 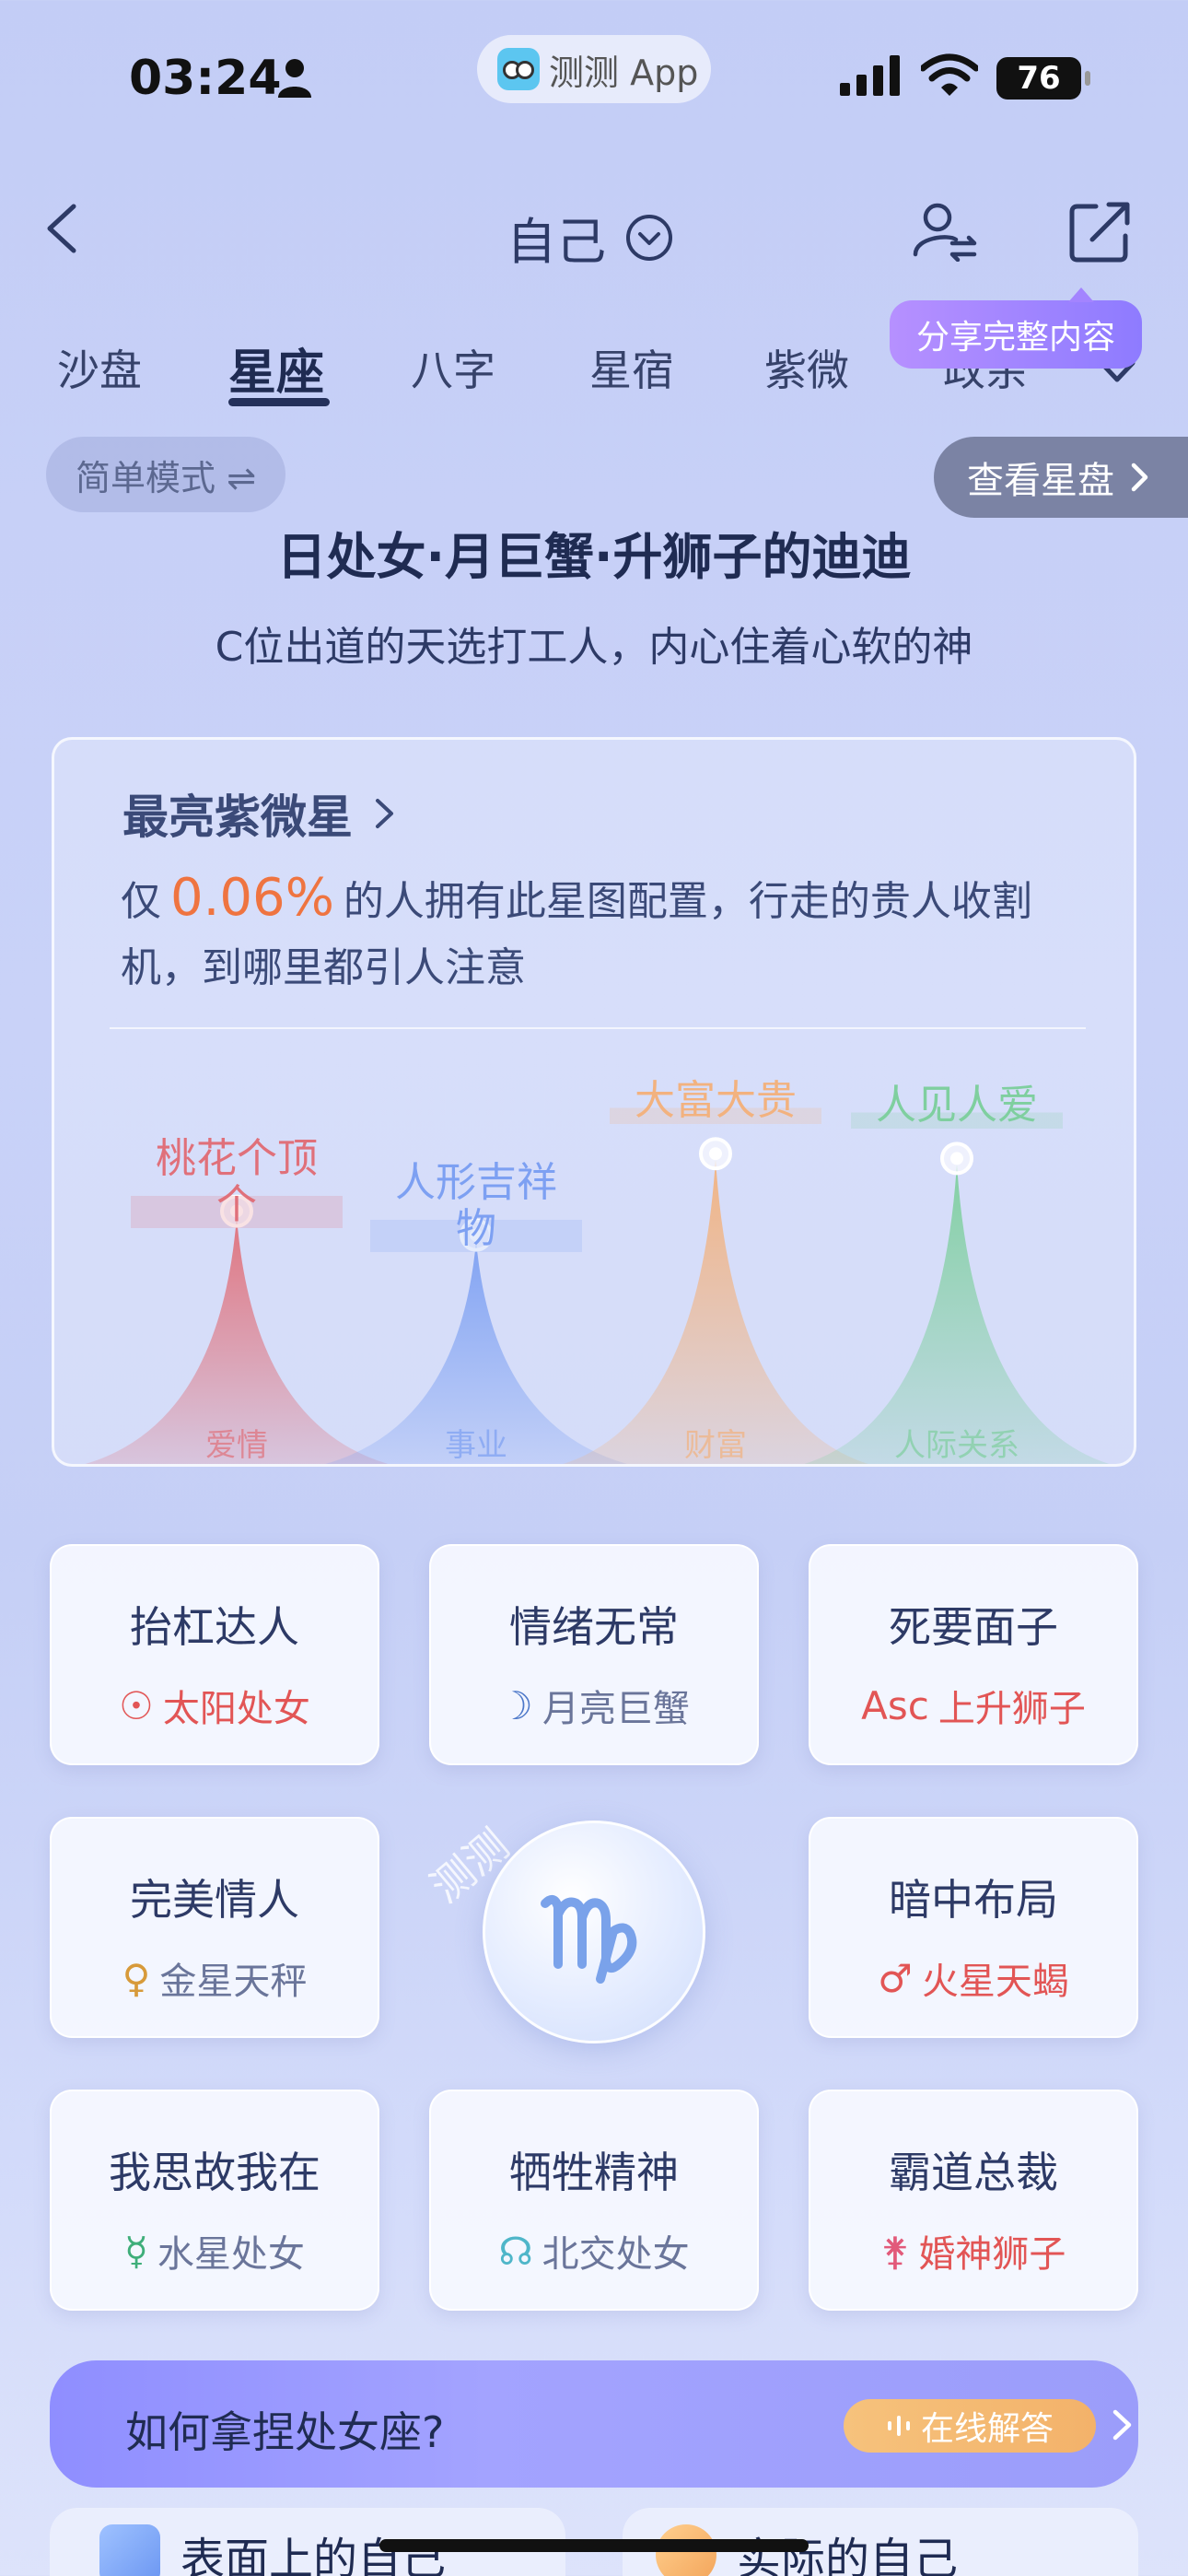 What do you see at coordinates (214, 2200) in the screenshot?
I see `trait-card: 我思故我在 ☿ 水星处女` at bounding box center [214, 2200].